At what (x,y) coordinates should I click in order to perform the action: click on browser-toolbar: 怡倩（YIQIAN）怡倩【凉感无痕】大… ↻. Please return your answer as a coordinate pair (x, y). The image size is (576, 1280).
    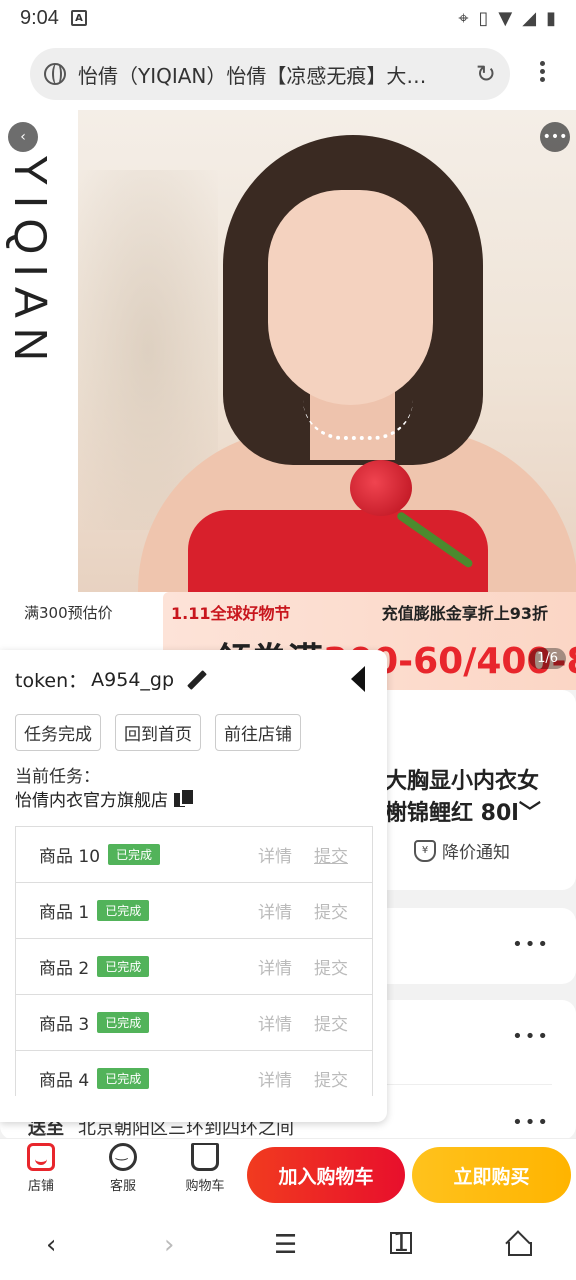
    Looking at the image, I should click on (288, 73).